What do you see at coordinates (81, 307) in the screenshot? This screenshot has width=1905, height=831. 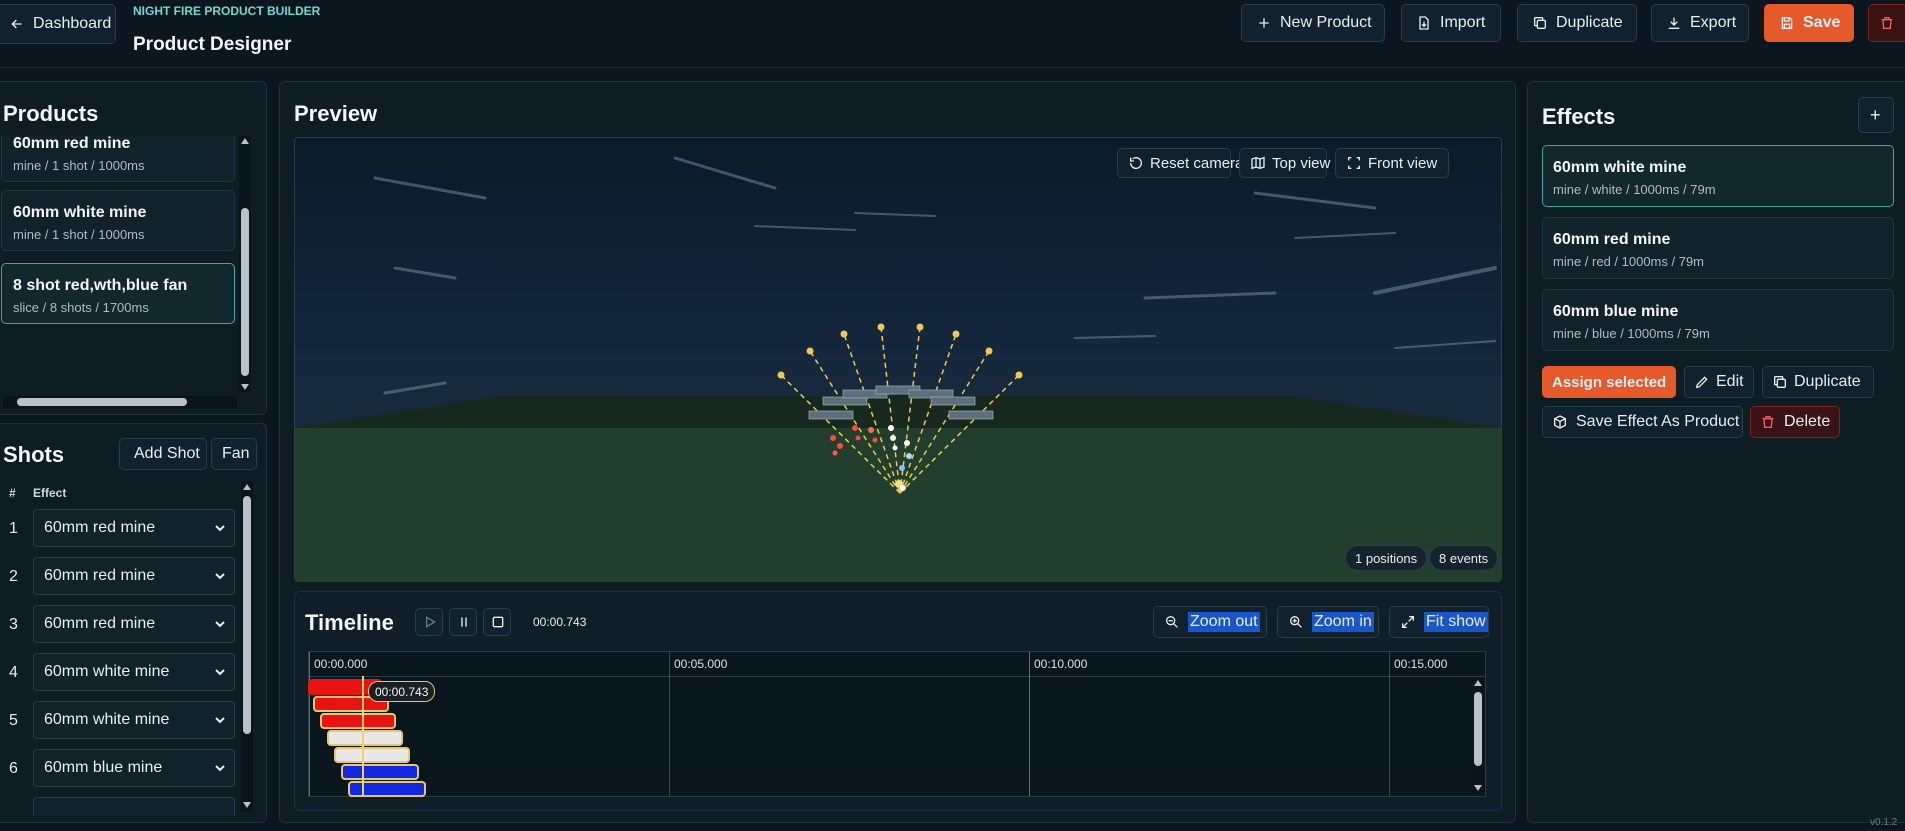 I see `product-meta: slice / 8 shots / 1700ms` at bounding box center [81, 307].